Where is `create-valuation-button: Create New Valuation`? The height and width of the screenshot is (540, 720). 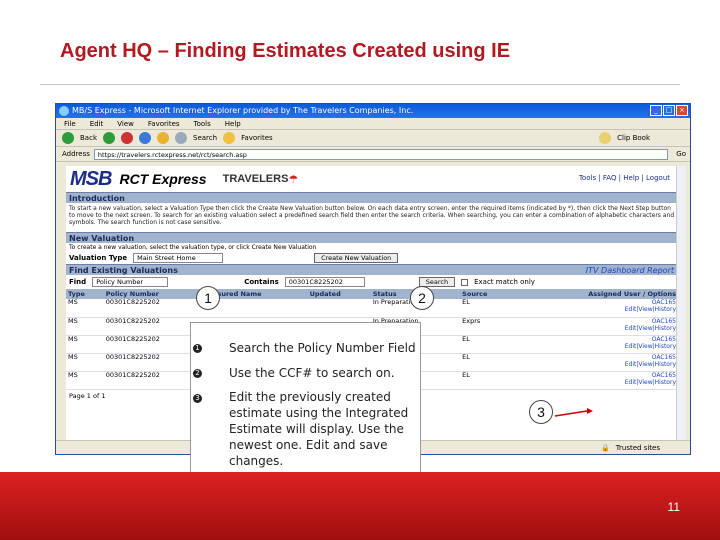 create-valuation-button: Create New Valuation is located at coordinates (356, 258).